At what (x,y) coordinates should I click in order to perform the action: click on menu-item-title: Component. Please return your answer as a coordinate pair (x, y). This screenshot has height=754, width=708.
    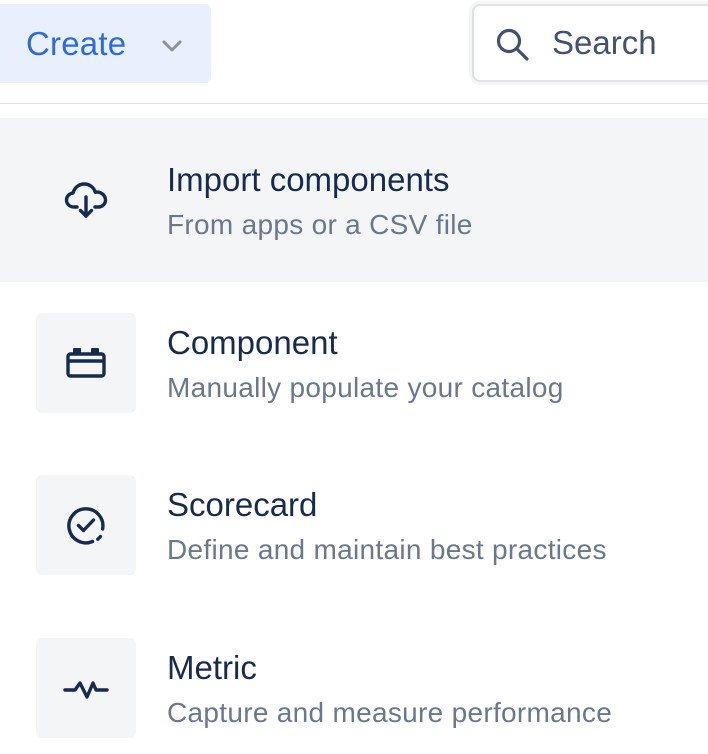
    Looking at the image, I should click on (252, 342).